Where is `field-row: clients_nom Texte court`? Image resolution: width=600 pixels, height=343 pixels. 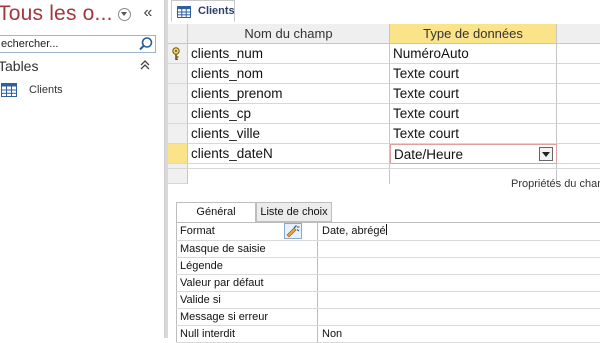
field-row: clients_nom Texte court is located at coordinates (384, 74).